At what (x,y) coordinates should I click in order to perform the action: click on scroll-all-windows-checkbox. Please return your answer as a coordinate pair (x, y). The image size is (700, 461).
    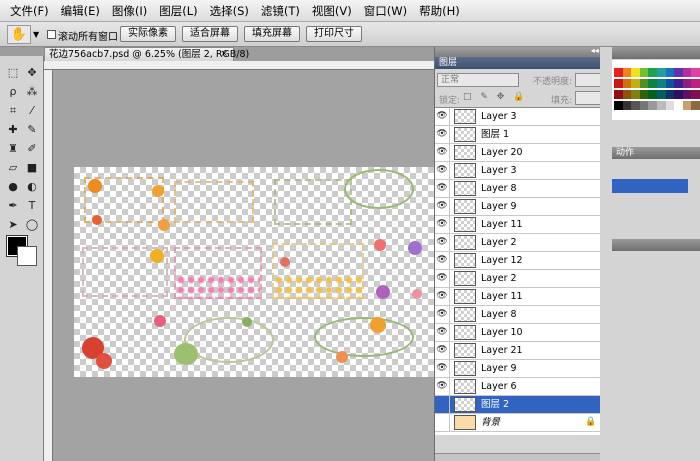
    Looking at the image, I should click on (51, 34).